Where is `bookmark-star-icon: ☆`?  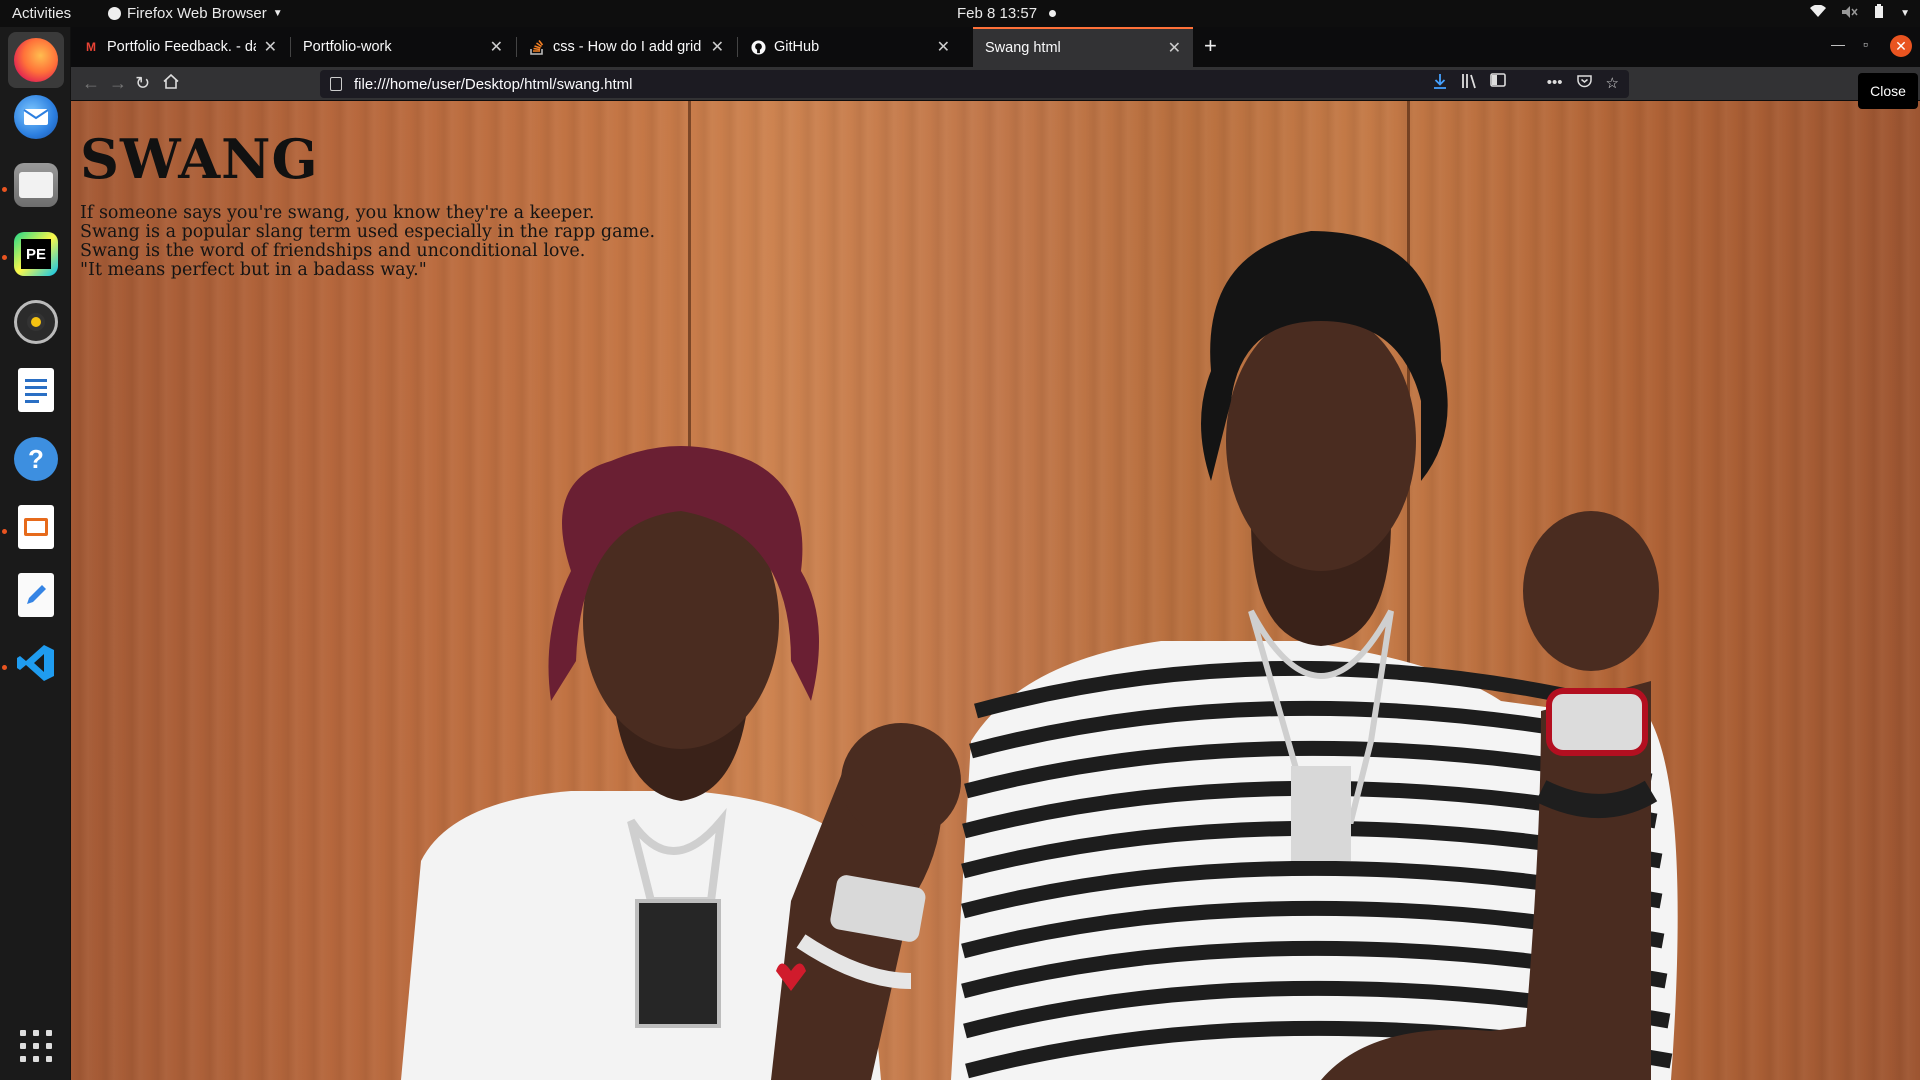
bookmark-star-icon: ☆ is located at coordinates (1612, 83).